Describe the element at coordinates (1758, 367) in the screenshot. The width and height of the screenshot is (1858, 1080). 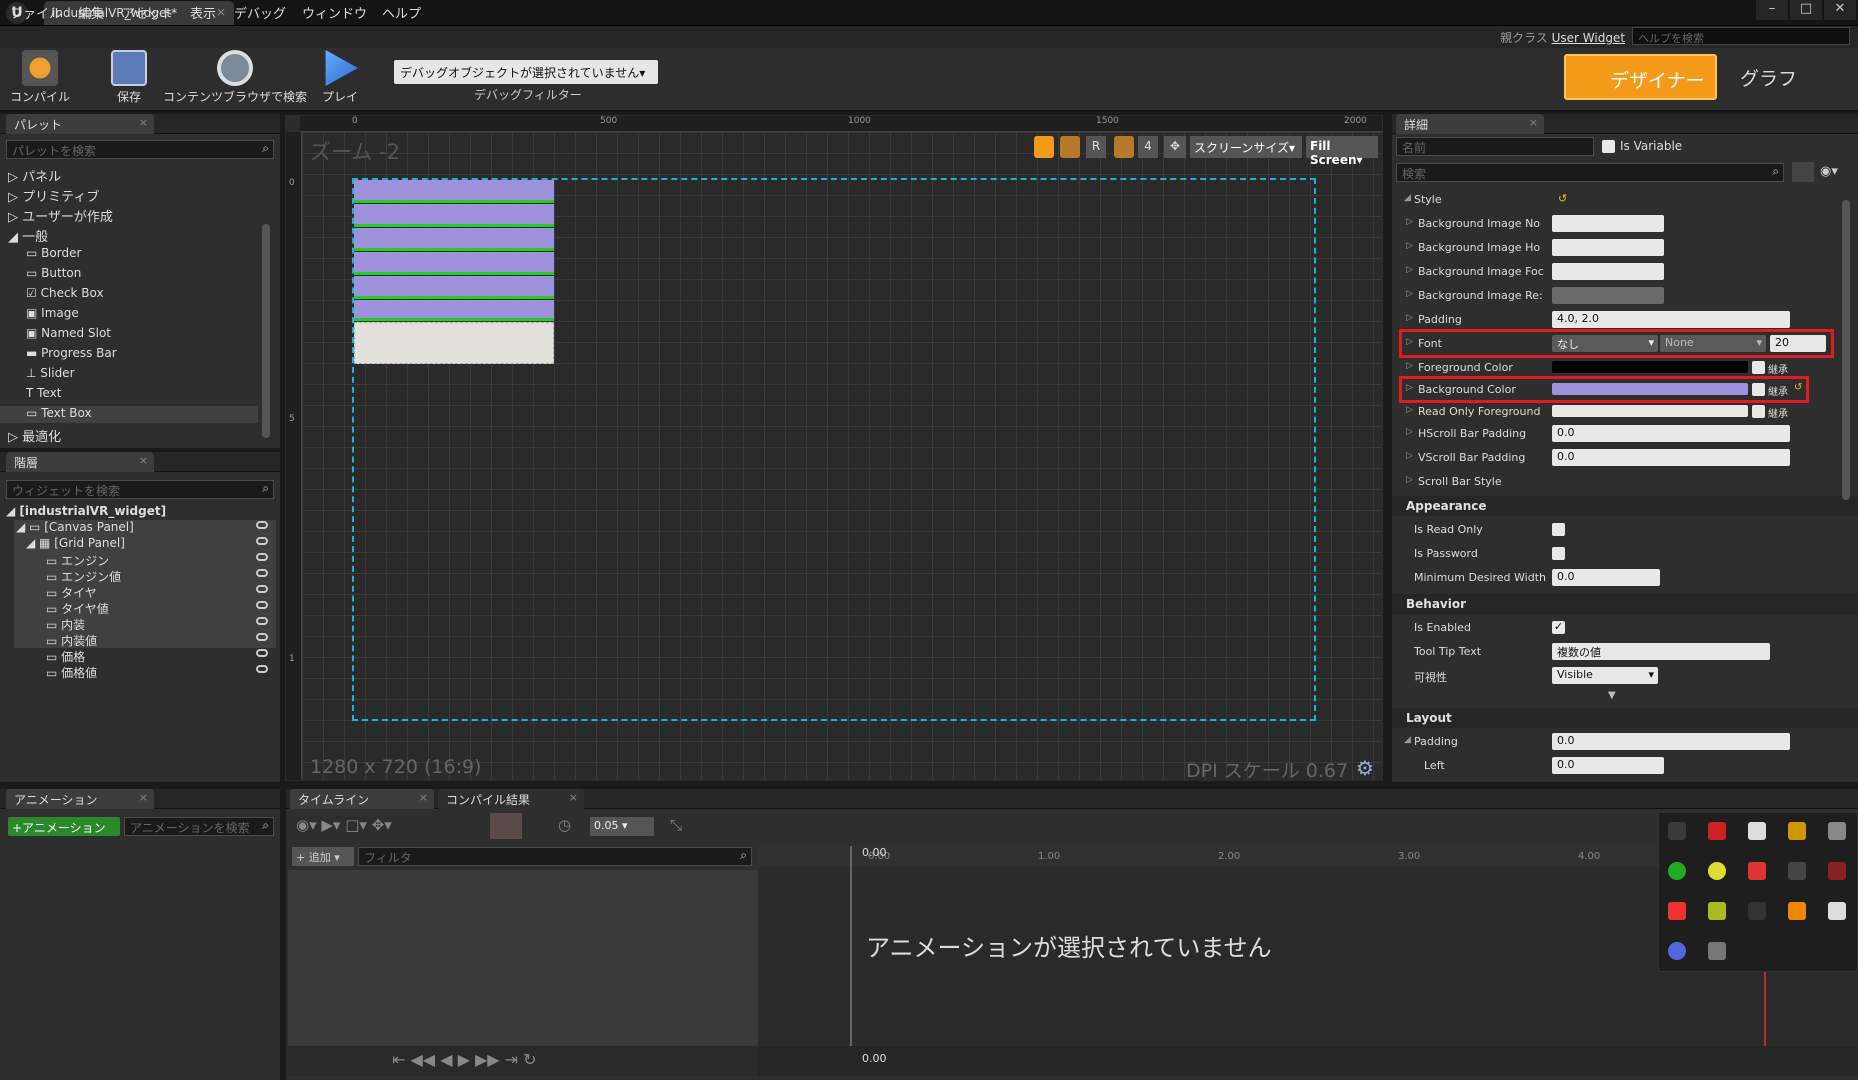
I see `foreground-inherit-checkbox` at that location.